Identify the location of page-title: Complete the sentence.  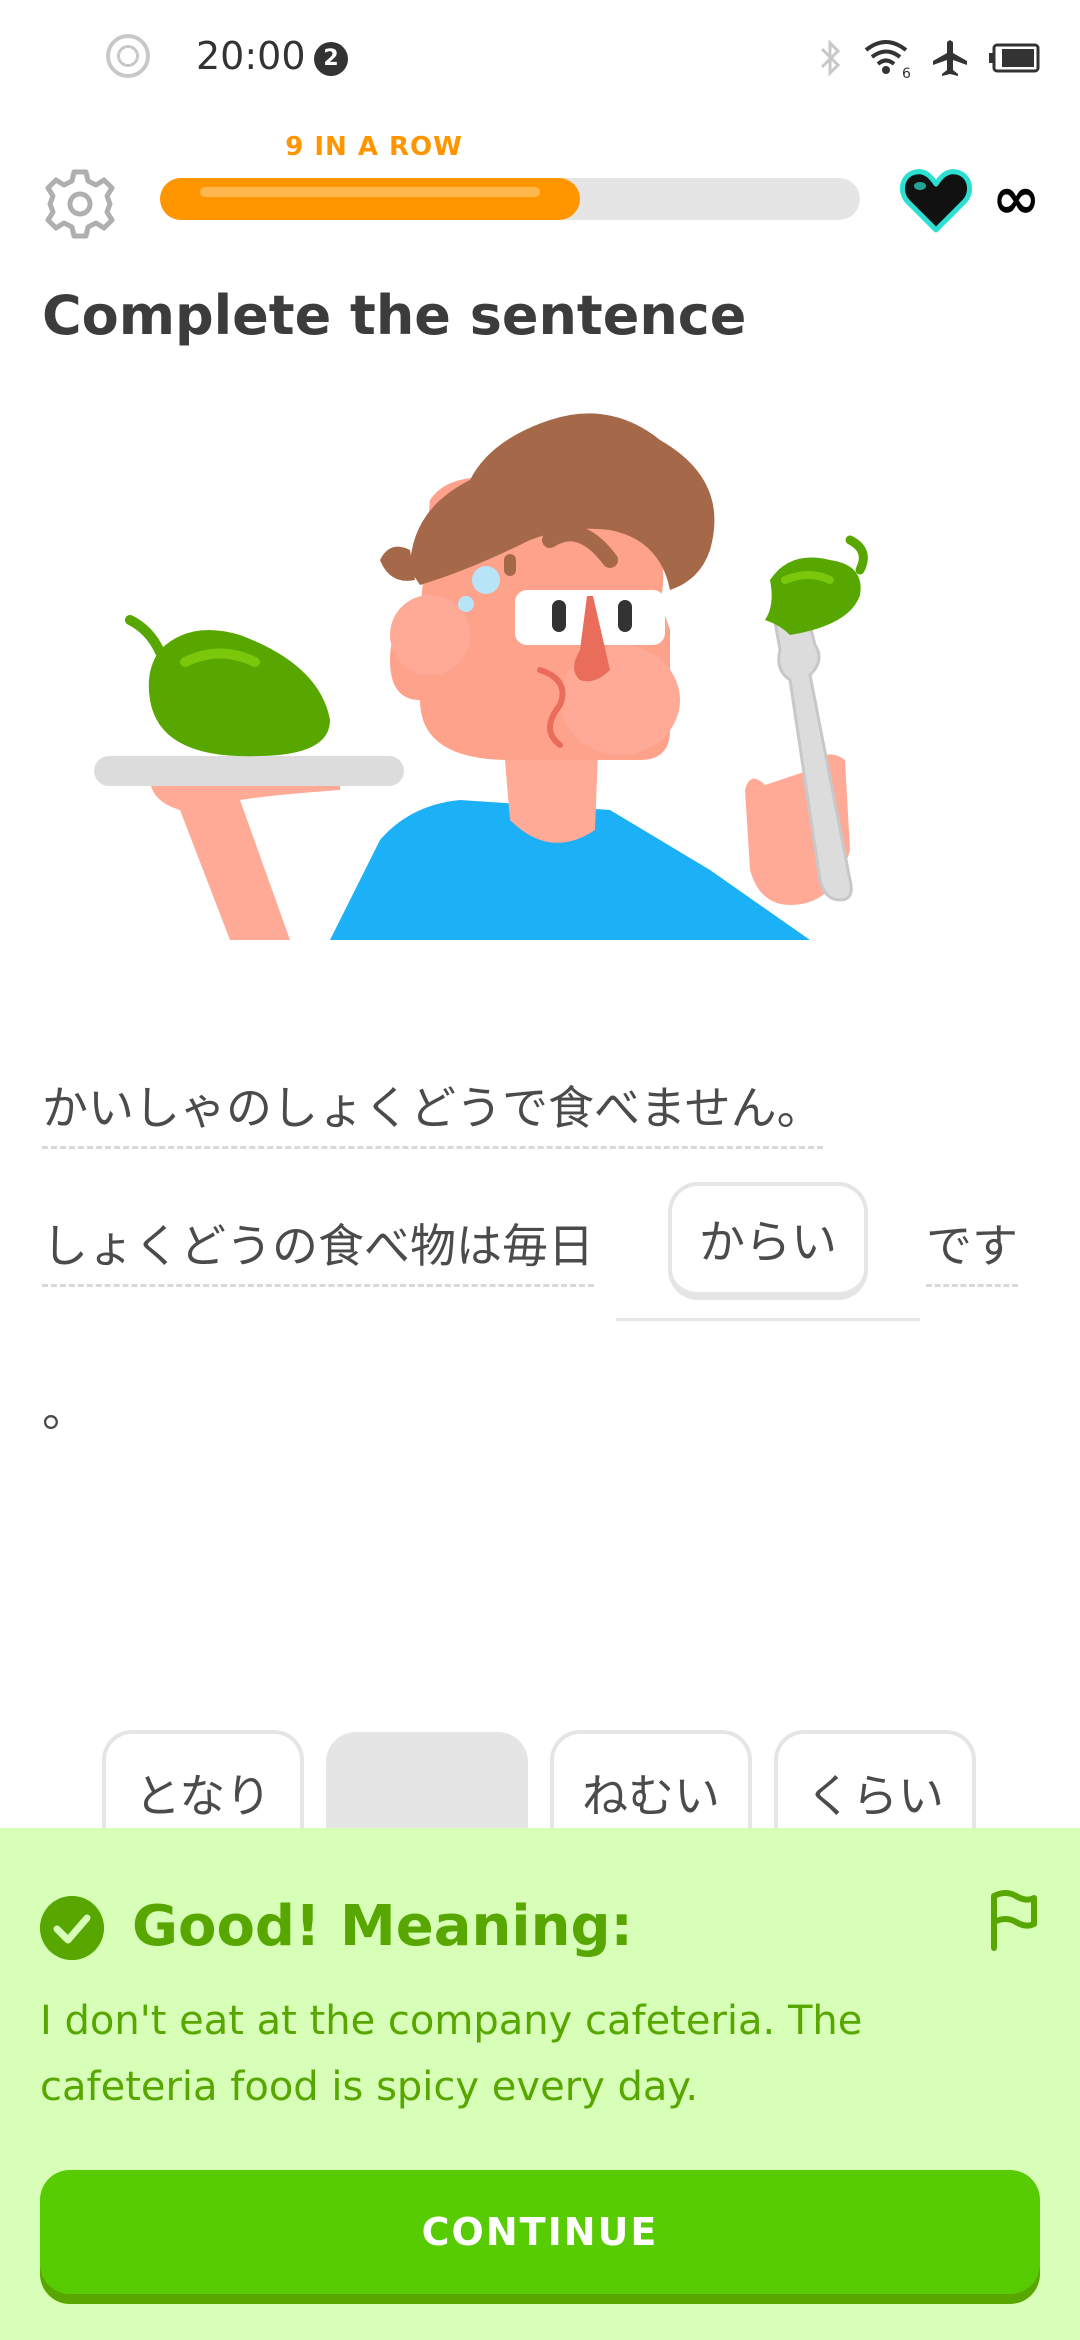
(394, 315).